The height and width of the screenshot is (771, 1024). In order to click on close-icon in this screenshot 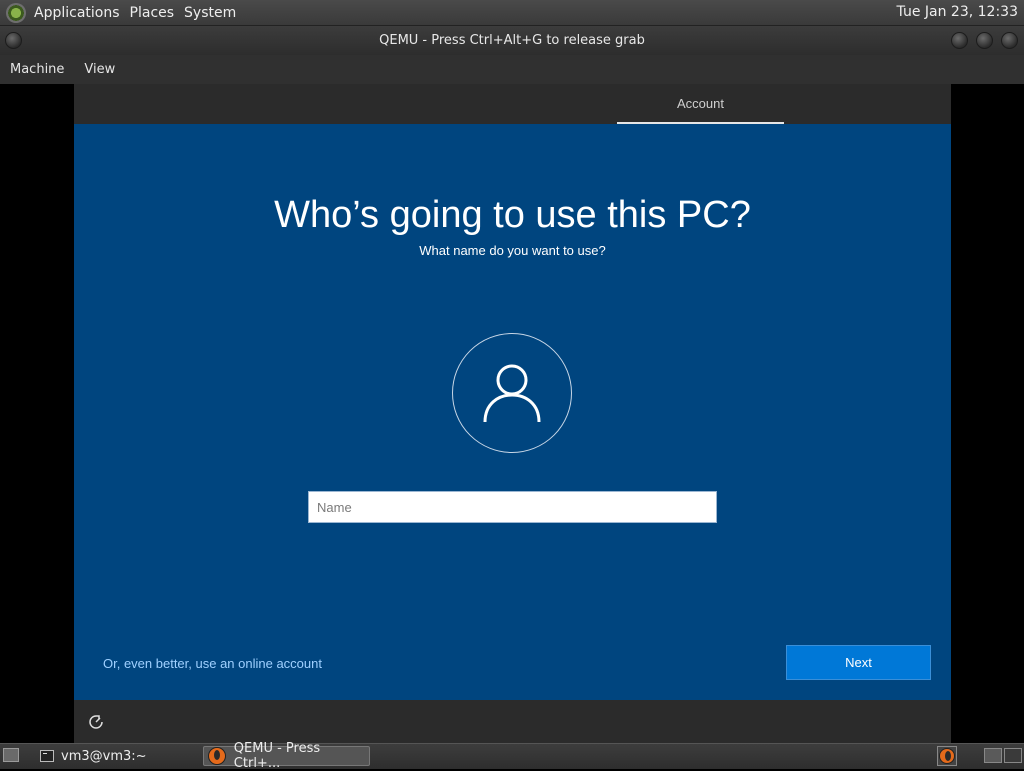, I will do `click(1009, 40)`.